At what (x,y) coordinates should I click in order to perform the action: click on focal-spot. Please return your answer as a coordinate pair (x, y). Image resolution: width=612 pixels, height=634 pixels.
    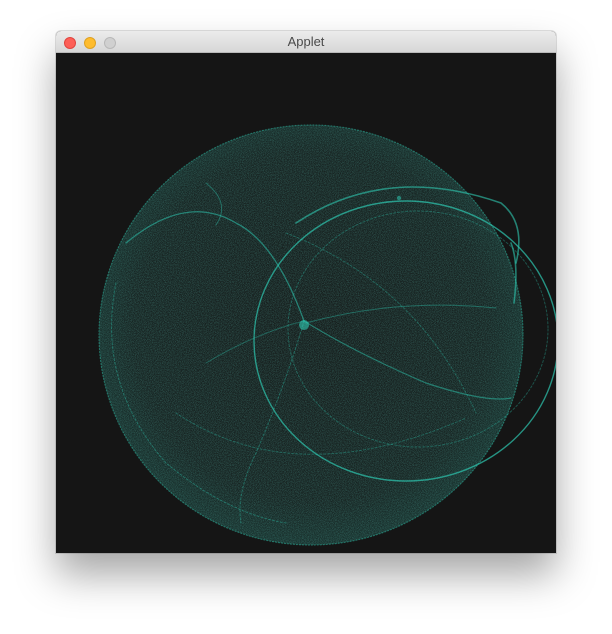
    Looking at the image, I should click on (304, 325).